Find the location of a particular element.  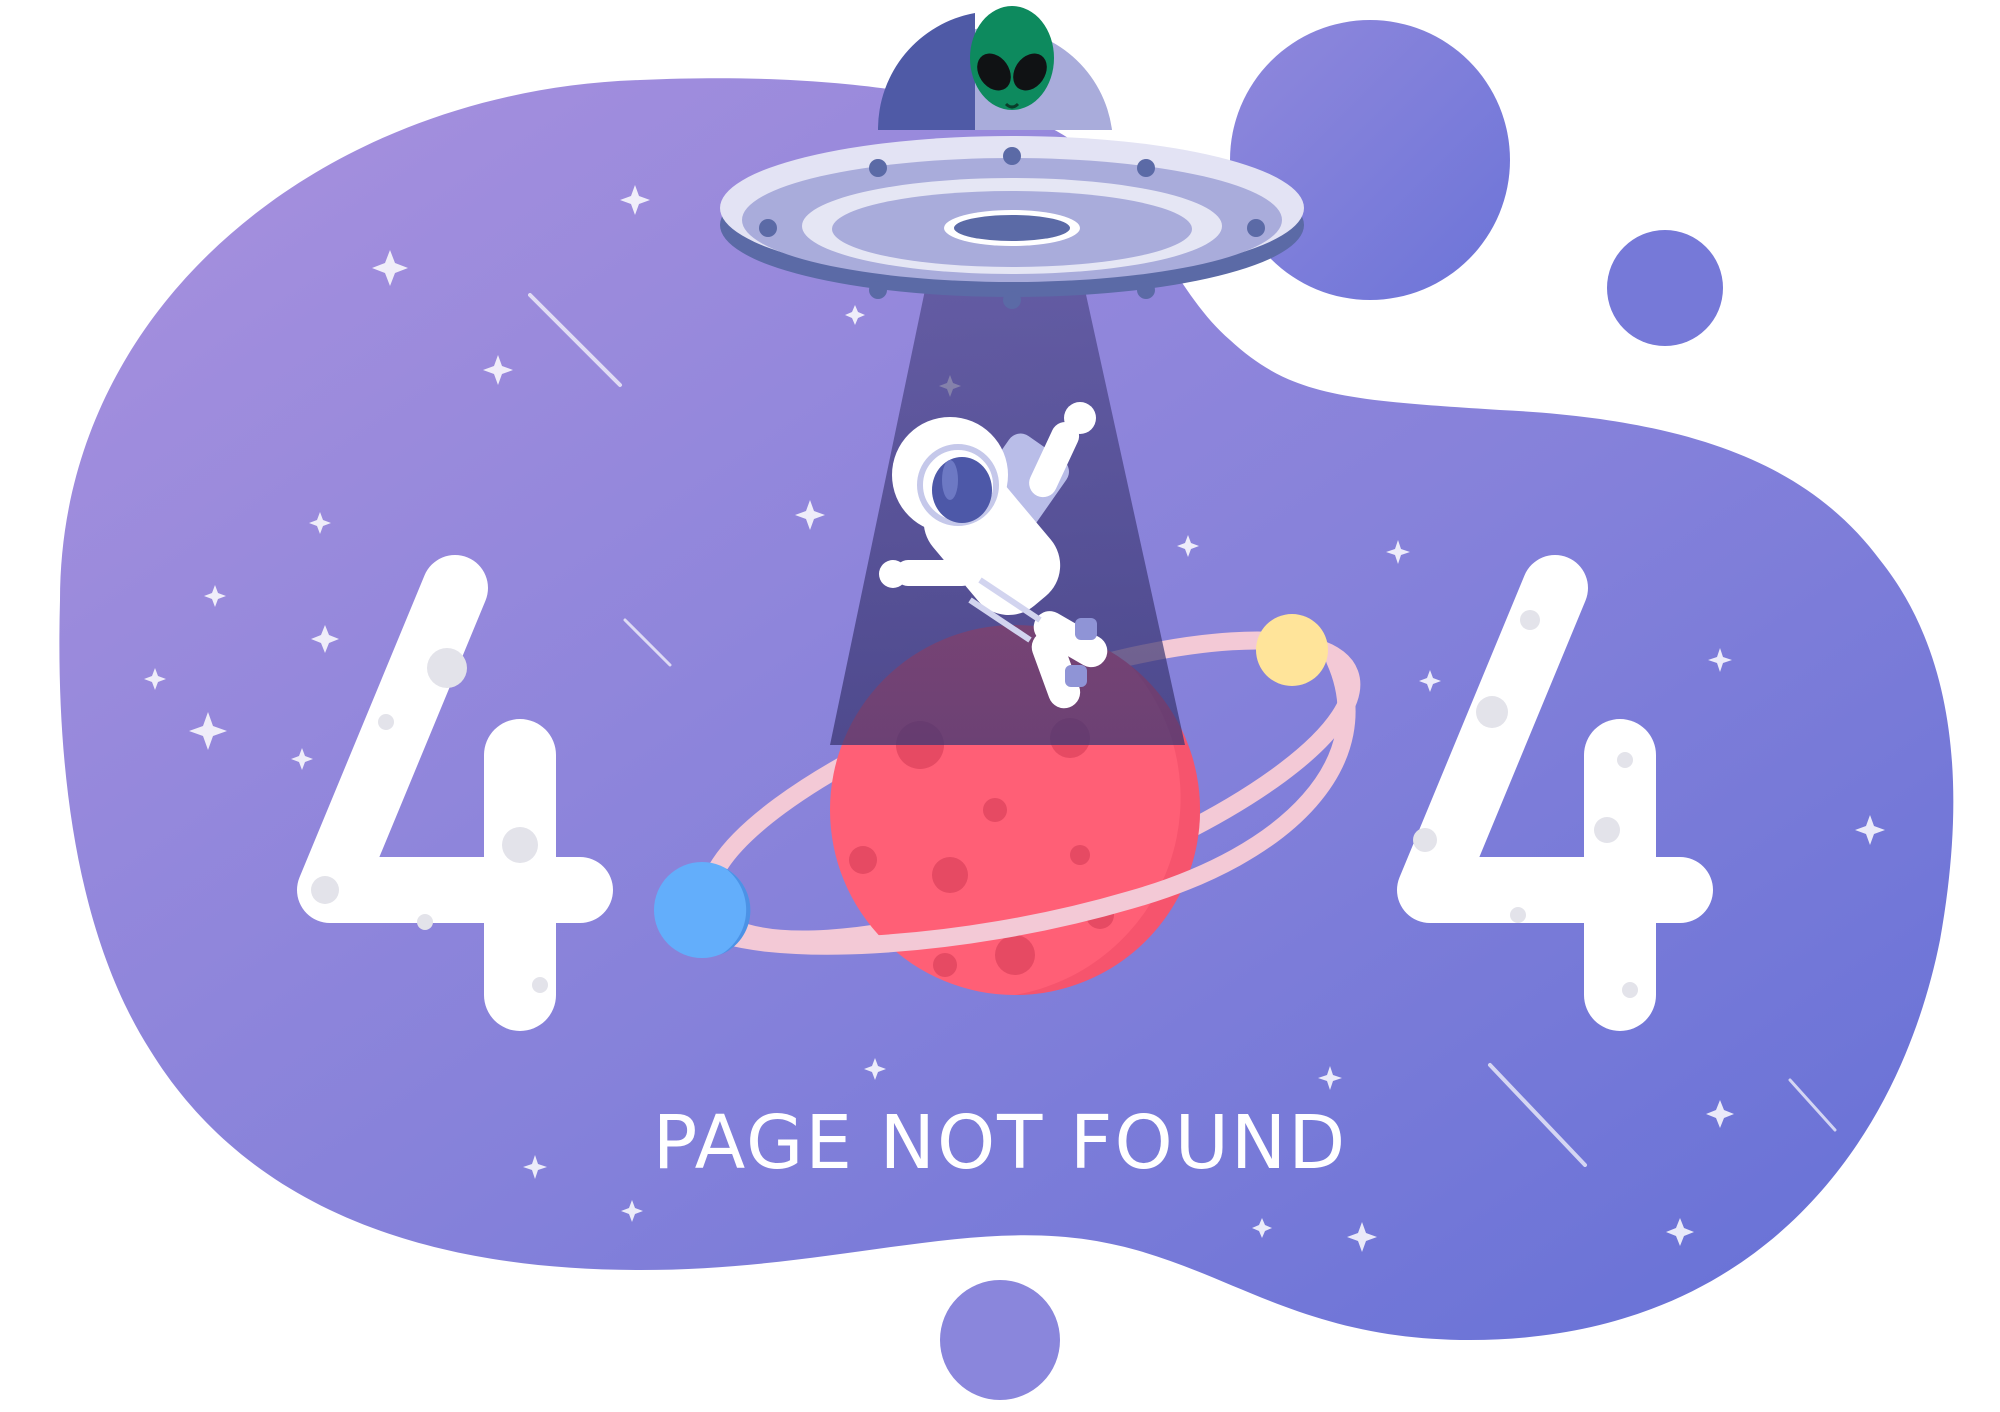

alien-icon is located at coordinates (1012, 58).